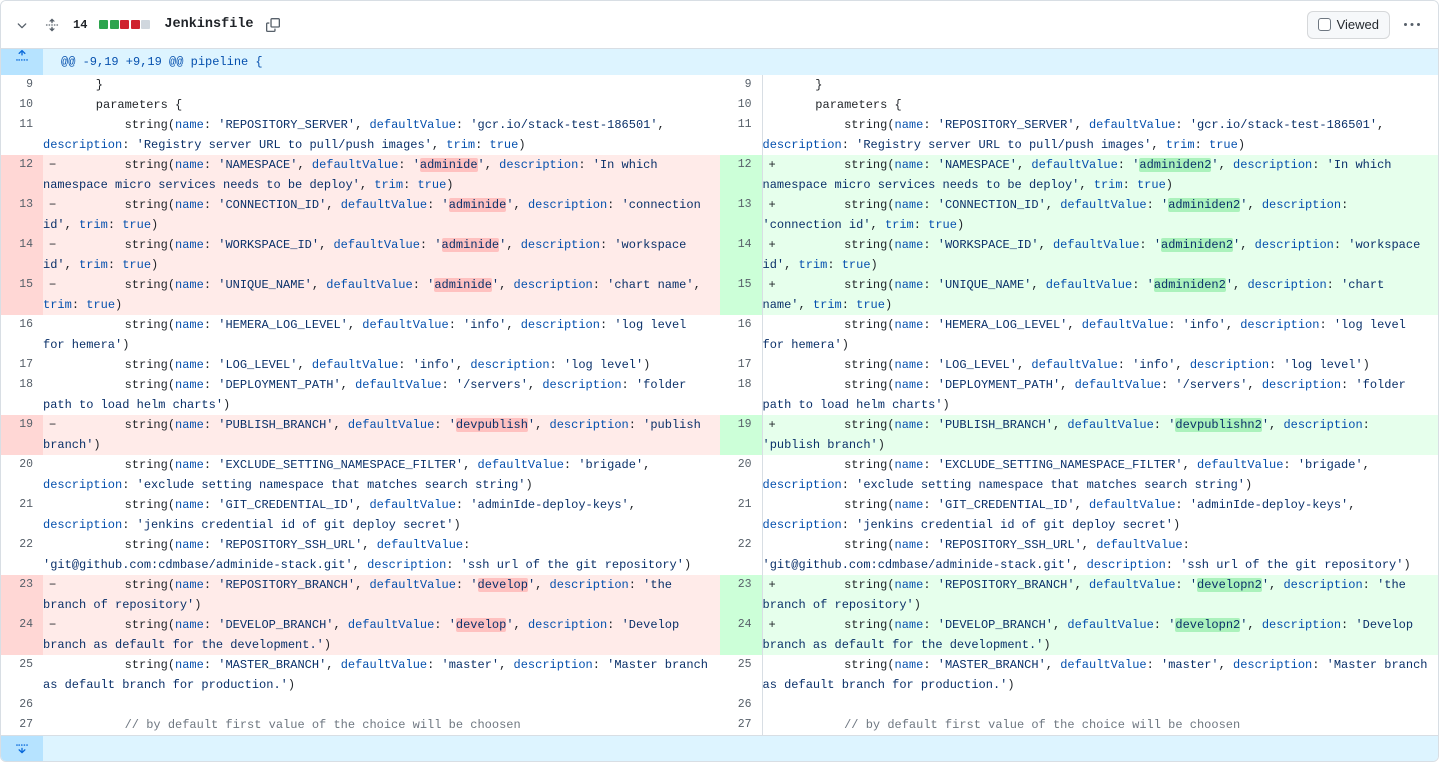 The height and width of the screenshot is (762, 1439). What do you see at coordinates (52, 25) in the screenshot?
I see `unfold-icon` at bounding box center [52, 25].